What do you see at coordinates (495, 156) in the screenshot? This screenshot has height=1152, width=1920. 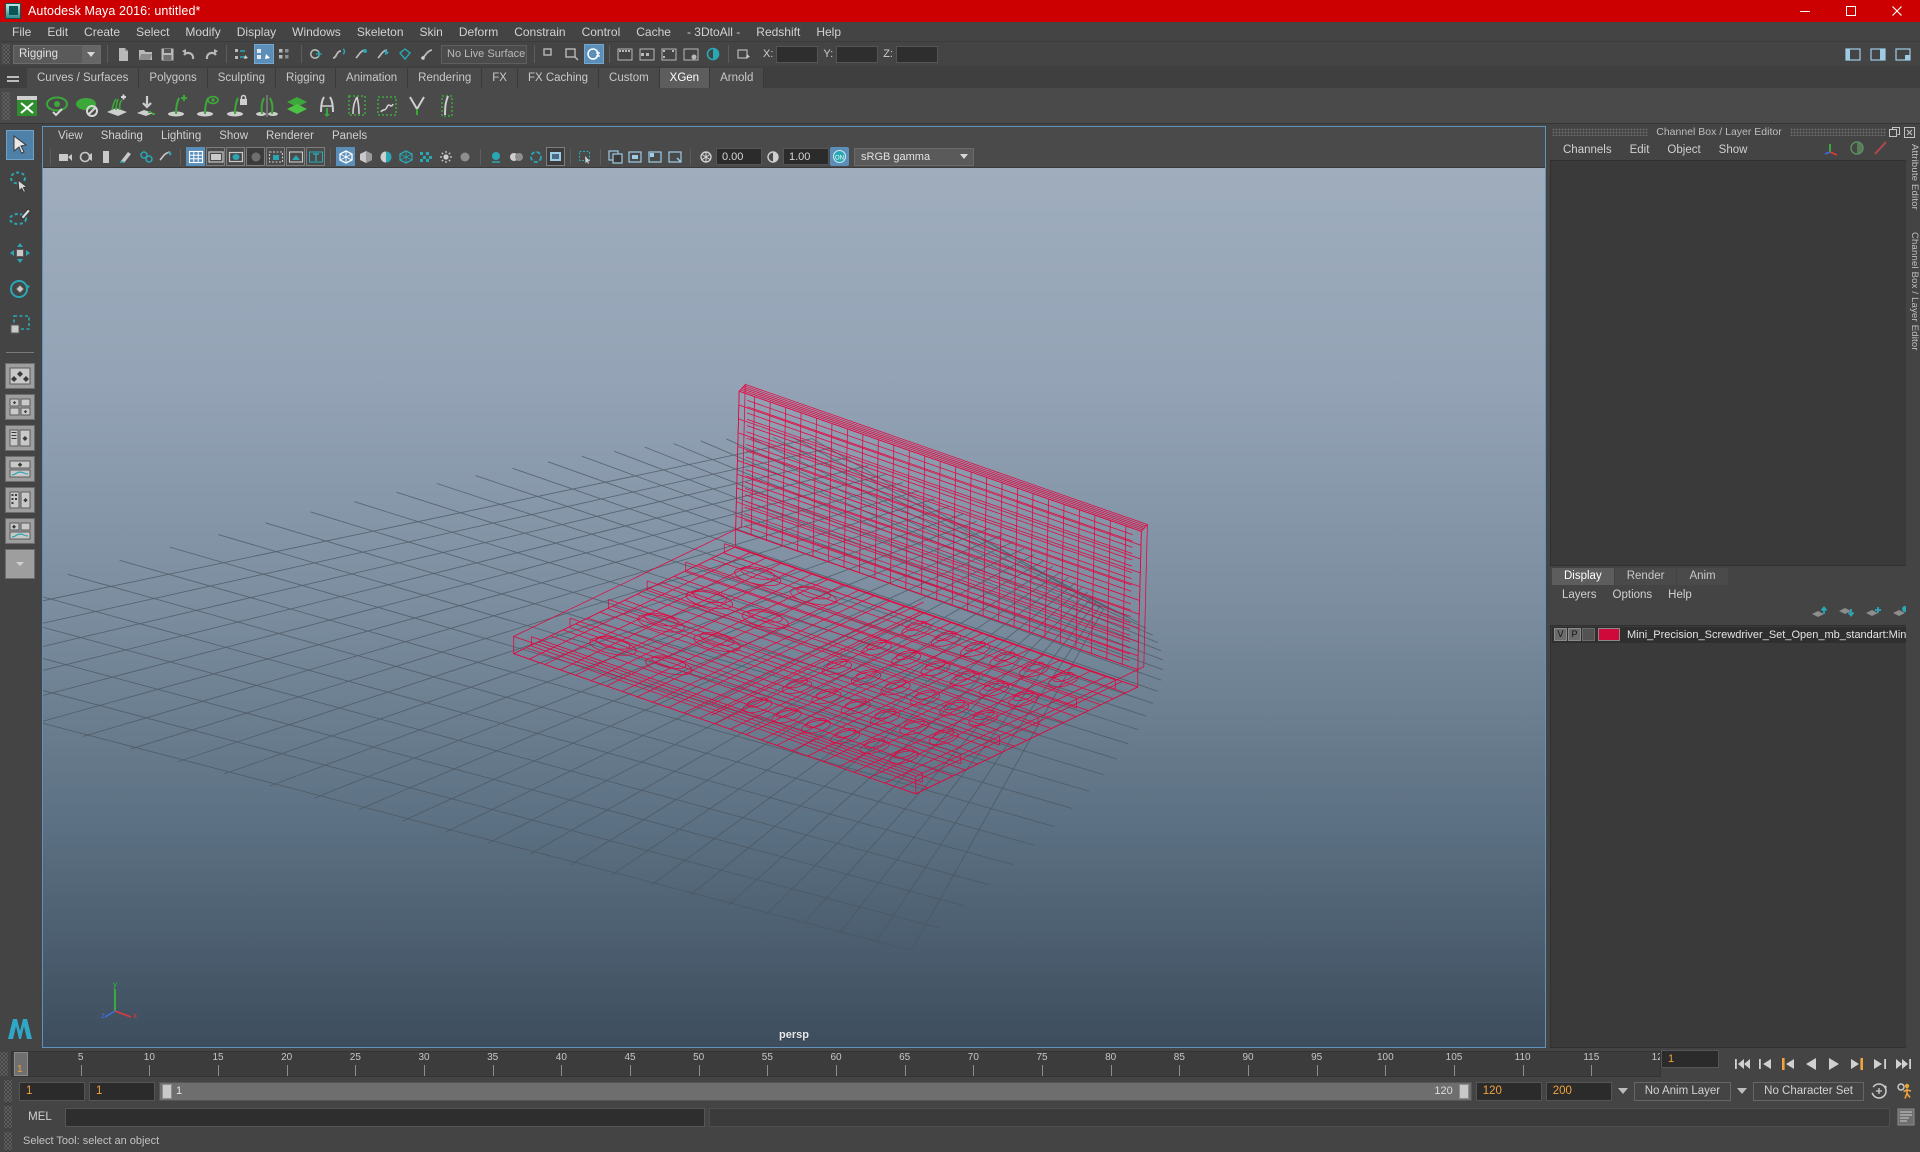 I see `screen-space-ao-icon` at bounding box center [495, 156].